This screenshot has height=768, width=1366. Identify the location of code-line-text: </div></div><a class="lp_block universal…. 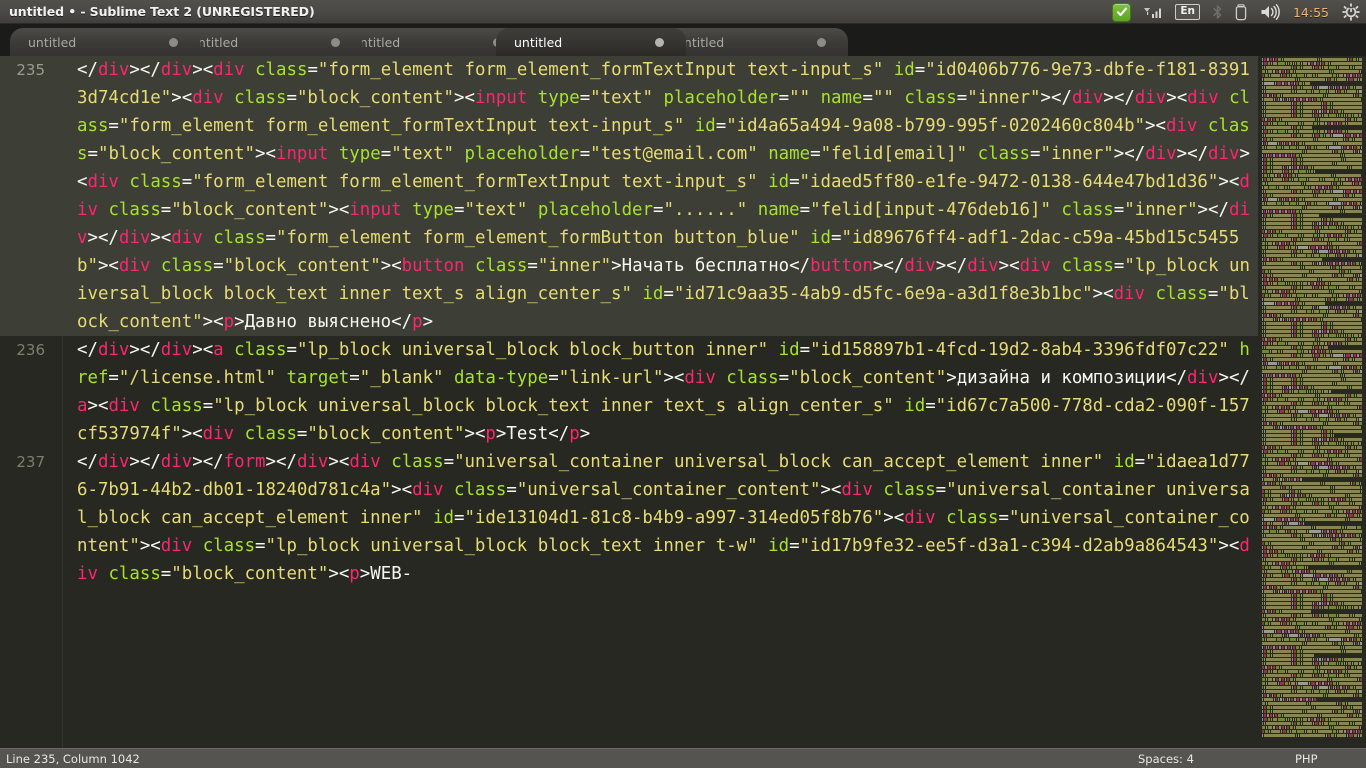
(657, 392).